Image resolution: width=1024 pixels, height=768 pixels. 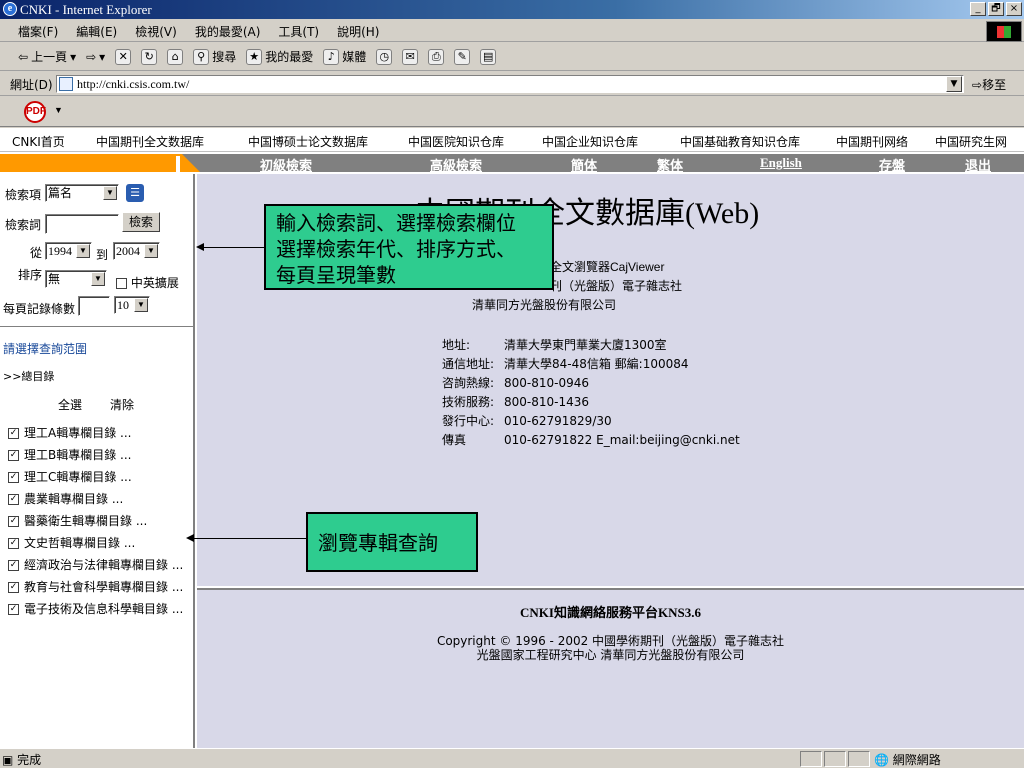 I want to click on history-icon: ◷, so click(x=384, y=56).